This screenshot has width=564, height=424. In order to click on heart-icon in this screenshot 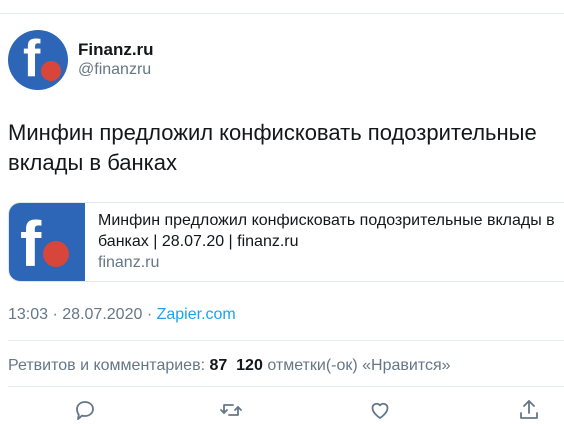, I will do `click(380, 410)`.